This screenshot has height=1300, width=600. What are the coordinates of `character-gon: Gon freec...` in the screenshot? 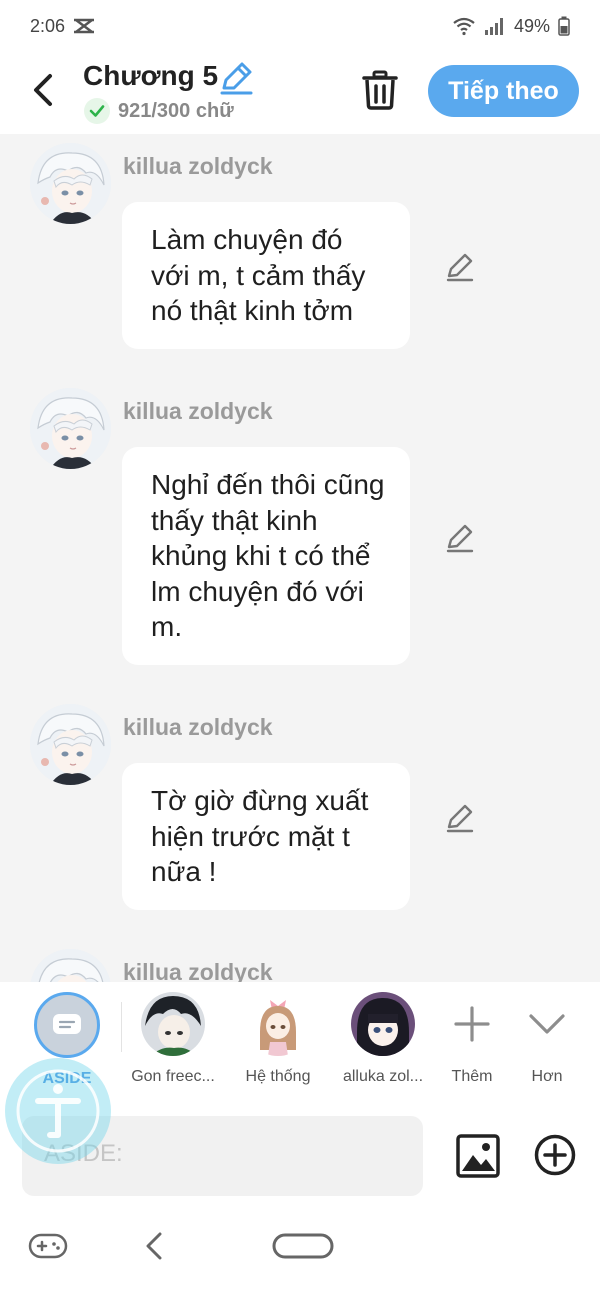 It's located at (173, 1039).